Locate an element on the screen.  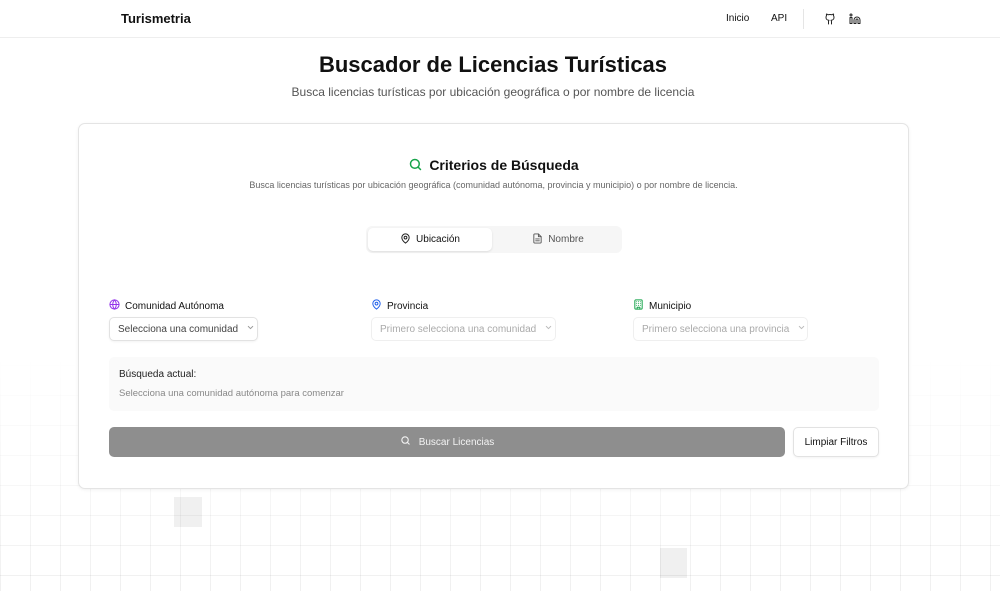
provincia-label: Provincia is located at coordinates (399, 306).